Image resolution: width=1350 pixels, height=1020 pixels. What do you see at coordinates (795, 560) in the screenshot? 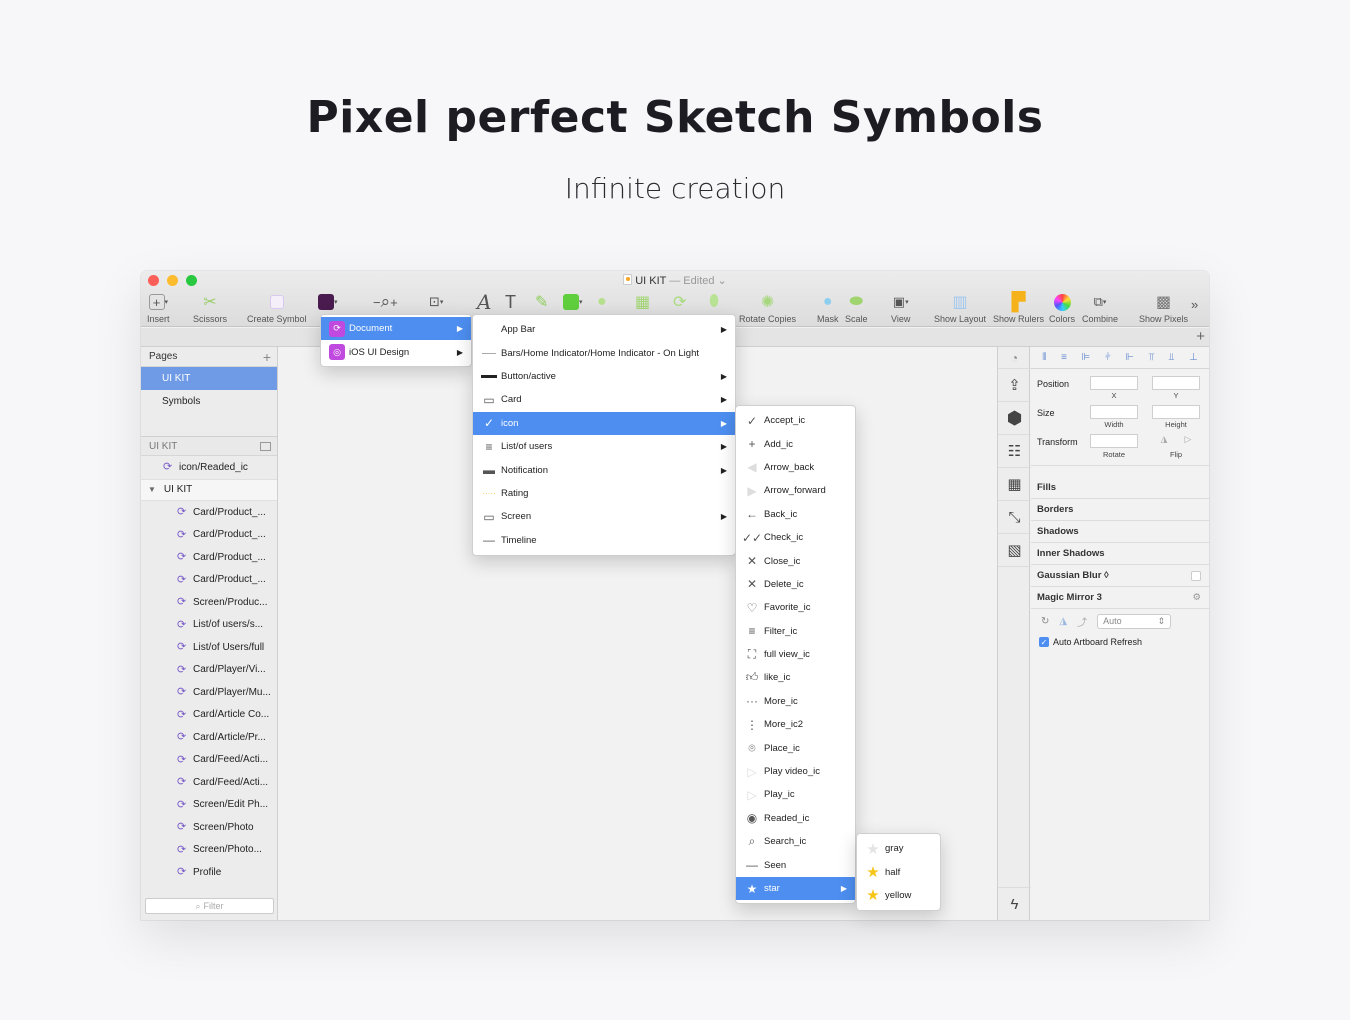
I see `menu-item-close-ic: ✕ Close_ic` at bounding box center [795, 560].